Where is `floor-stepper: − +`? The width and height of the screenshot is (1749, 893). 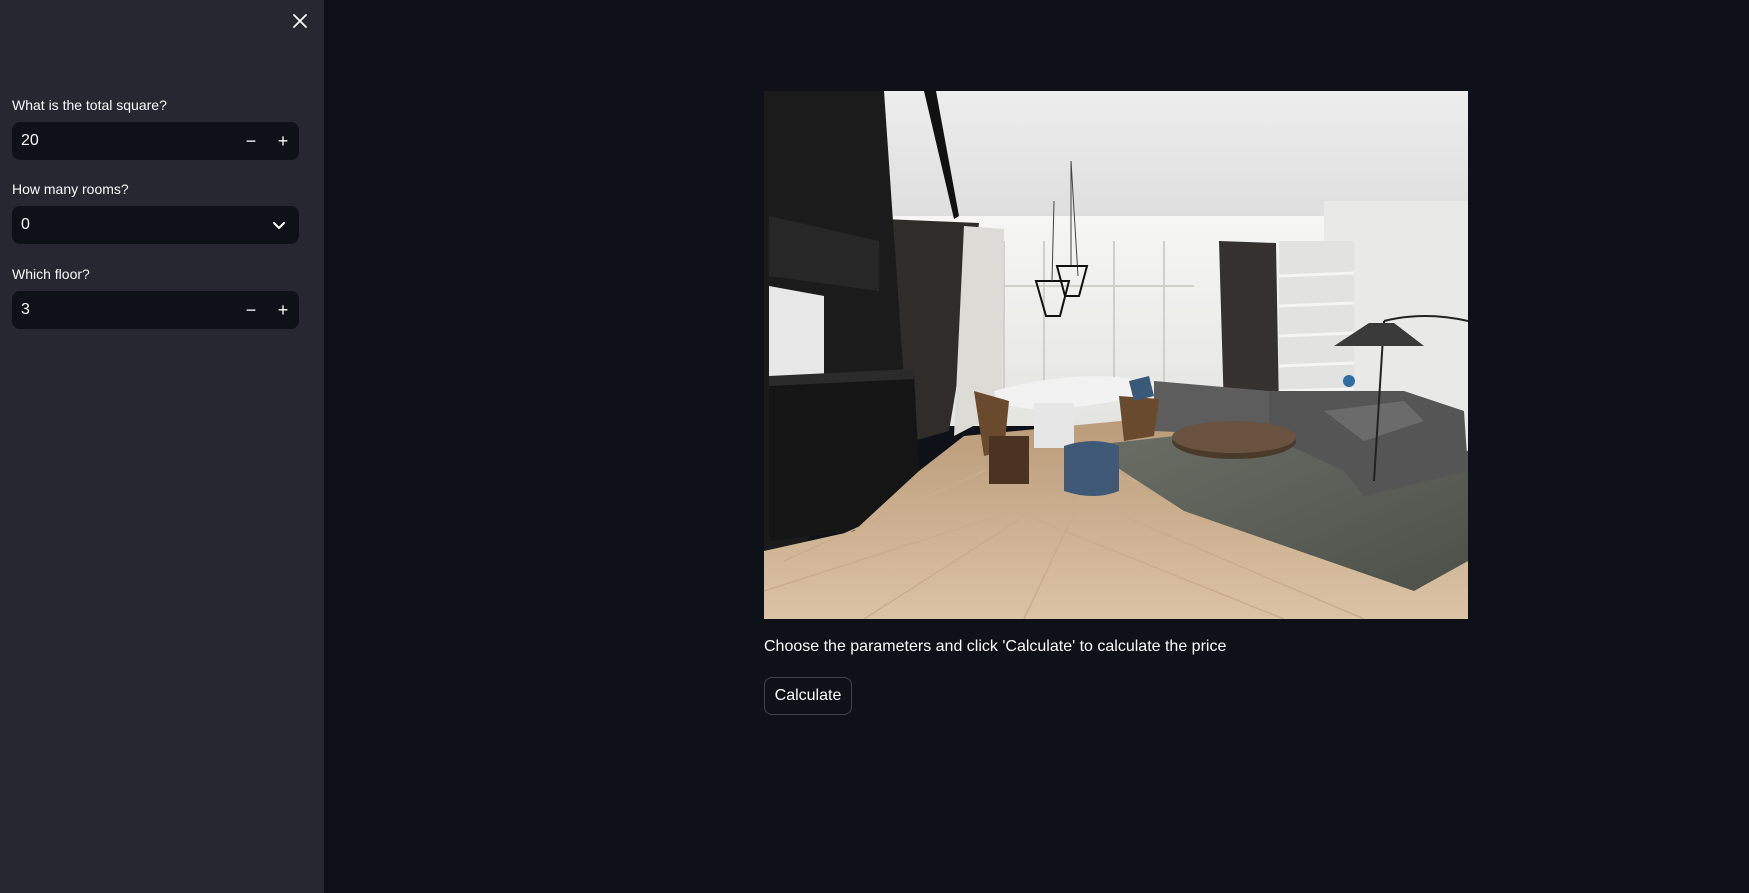
floor-stepper: − + is located at coordinates (155, 310).